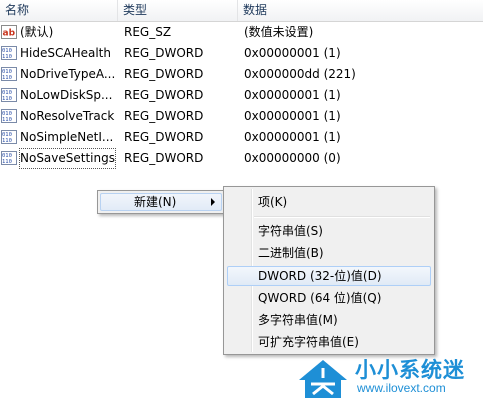 The height and width of the screenshot is (405, 483). I want to click on value-name: NoResolveTrack, so click(67, 116).